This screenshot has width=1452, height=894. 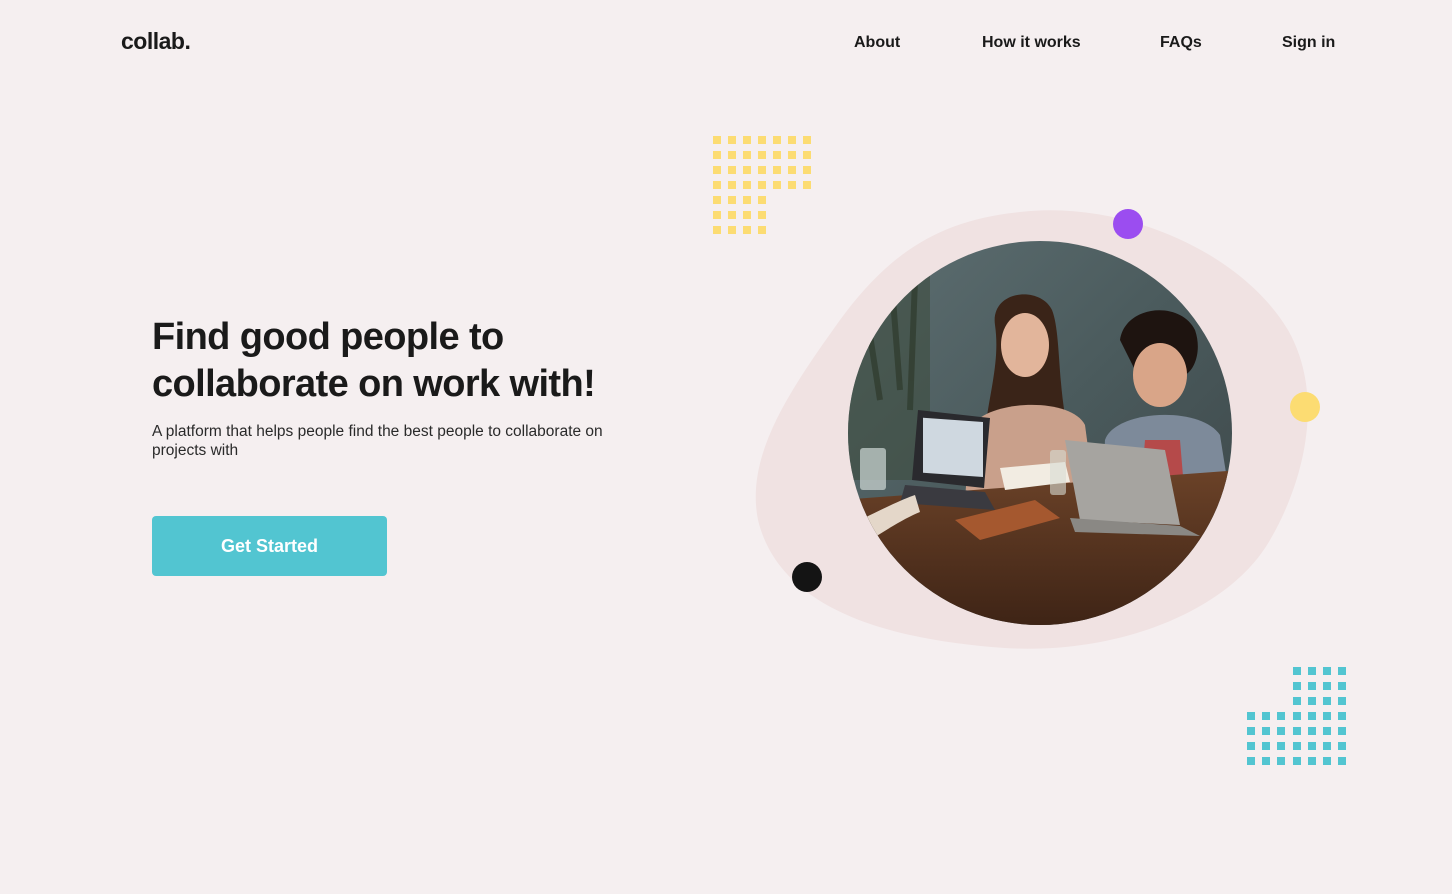 I want to click on cyan-dot-grid, so click(x=1296, y=716).